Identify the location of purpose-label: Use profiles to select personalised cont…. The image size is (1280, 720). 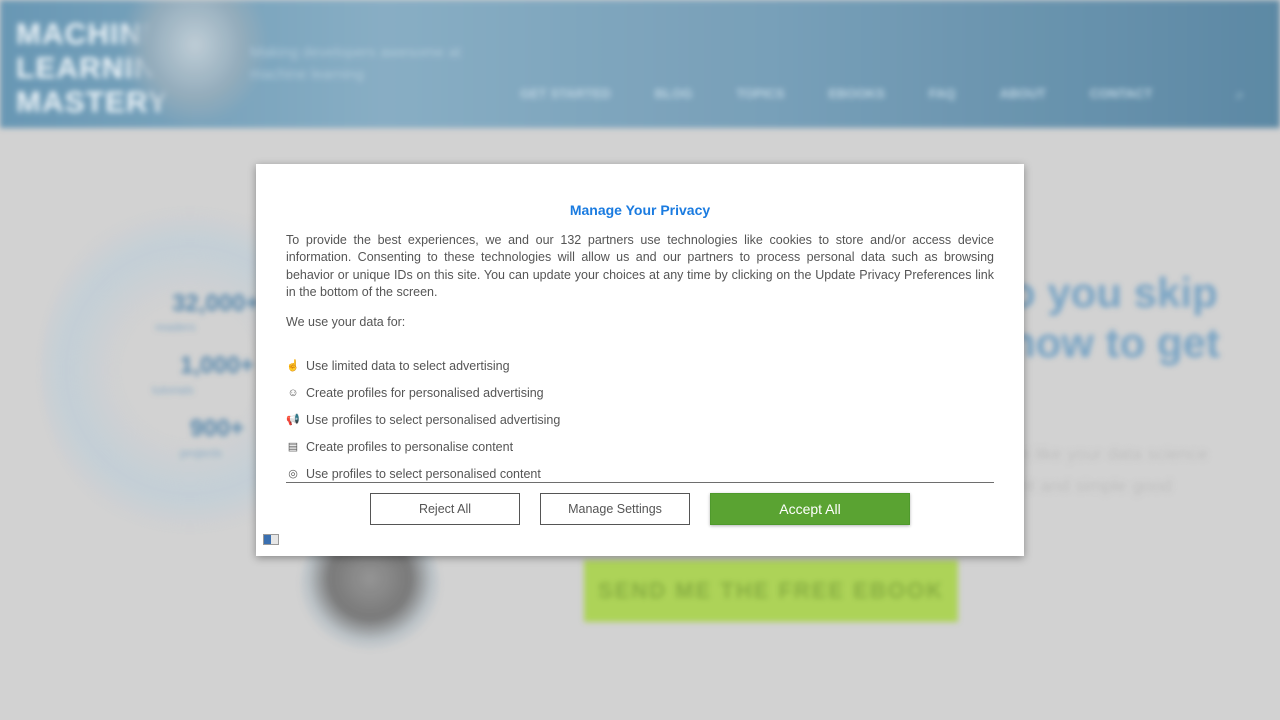
(423, 473).